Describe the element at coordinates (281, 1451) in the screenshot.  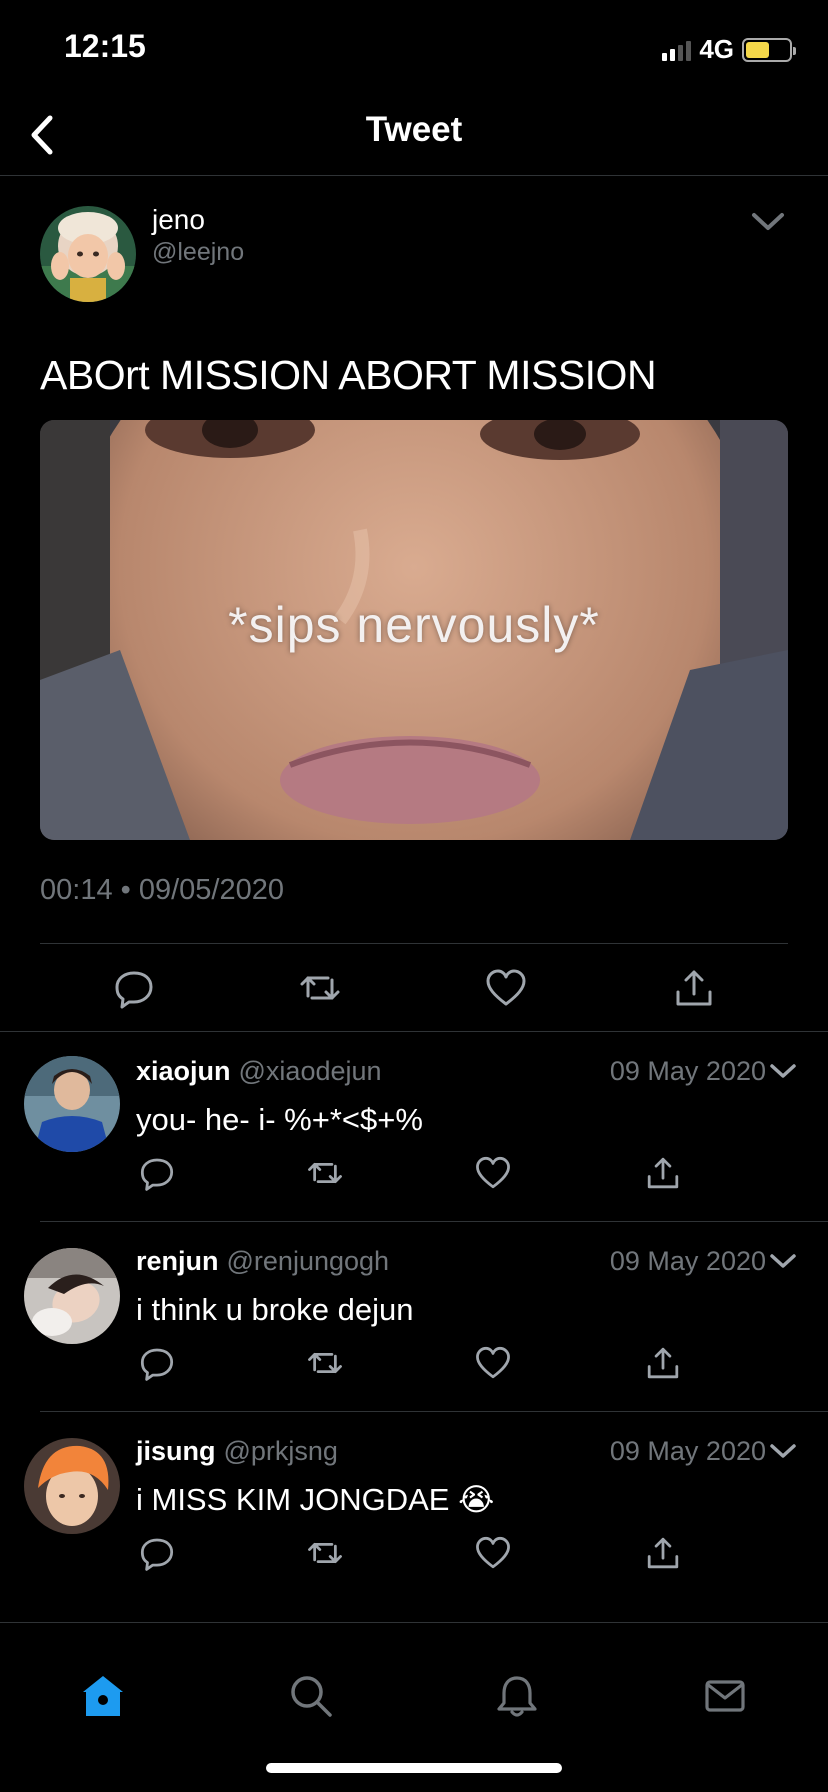
I see `reply-handle: @prkjsng` at that location.